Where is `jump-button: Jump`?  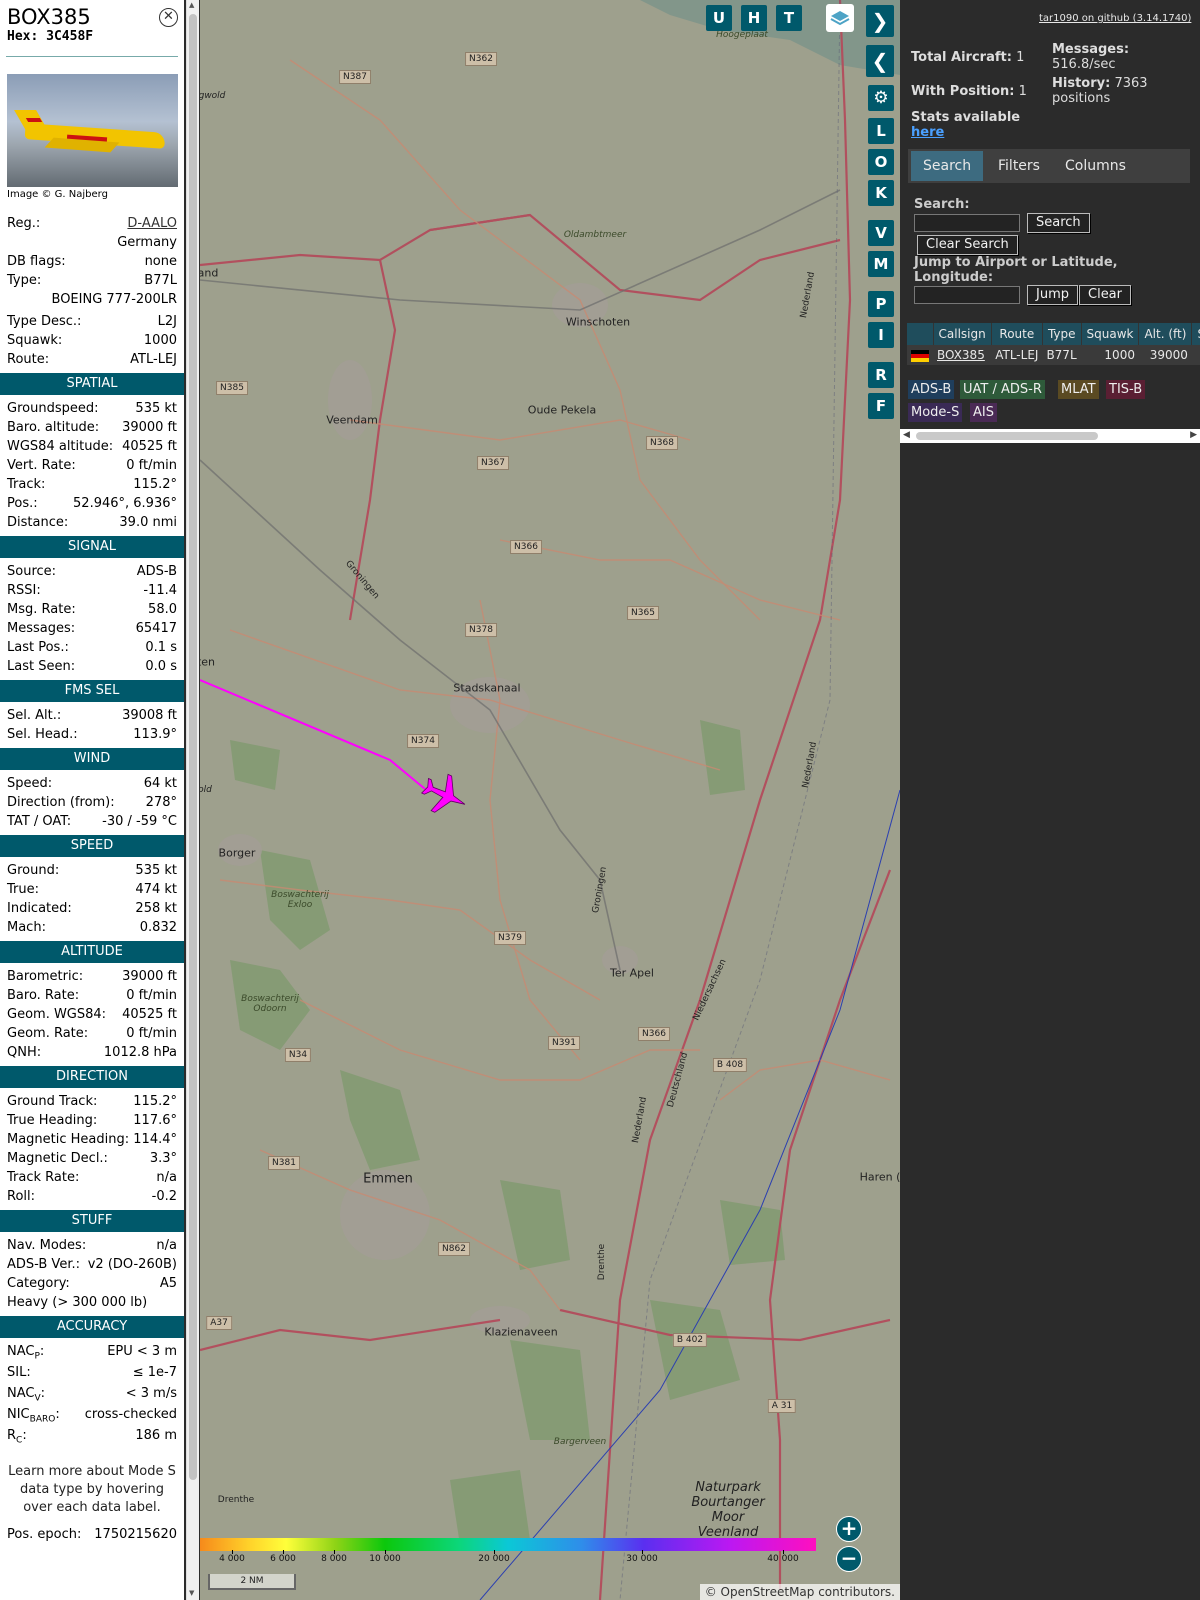
jump-button: Jump is located at coordinates (1052, 295).